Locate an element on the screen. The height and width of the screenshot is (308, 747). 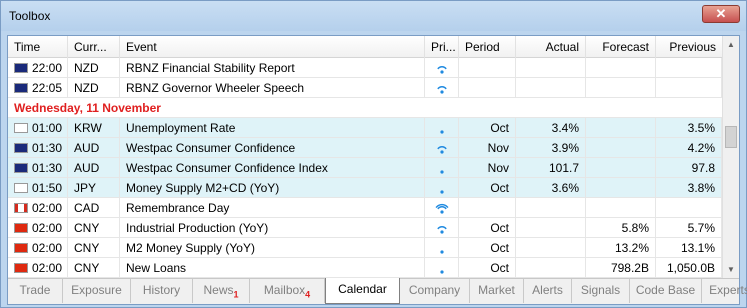
date-group-row: Wednesday, 11 November is located at coordinates (365, 108).